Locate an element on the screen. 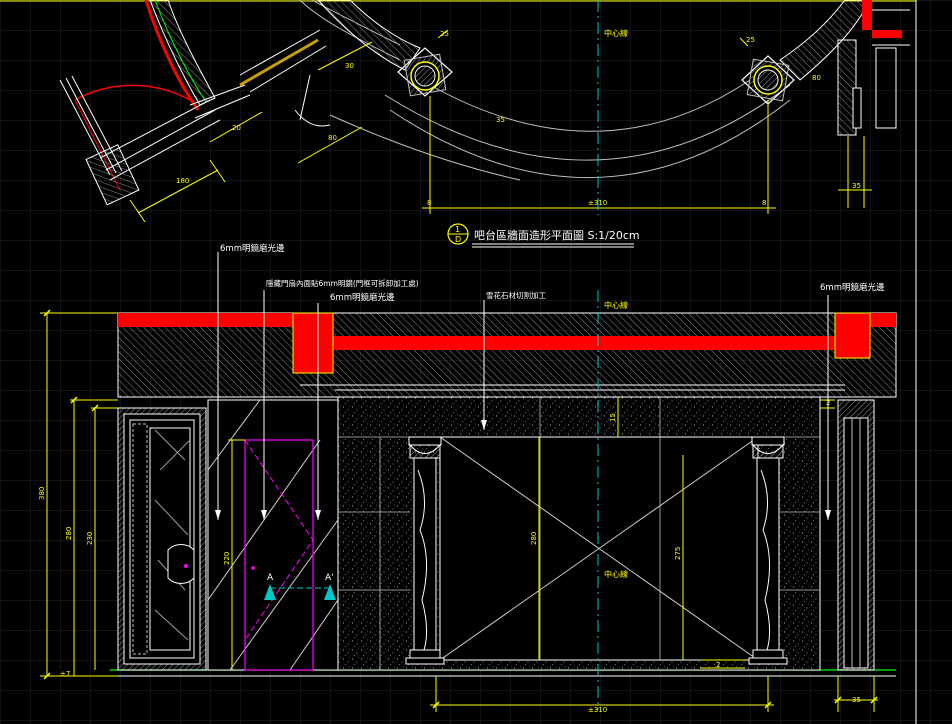 The image size is (952, 724). dim-top-15: 15 is located at coordinates (613, 417).